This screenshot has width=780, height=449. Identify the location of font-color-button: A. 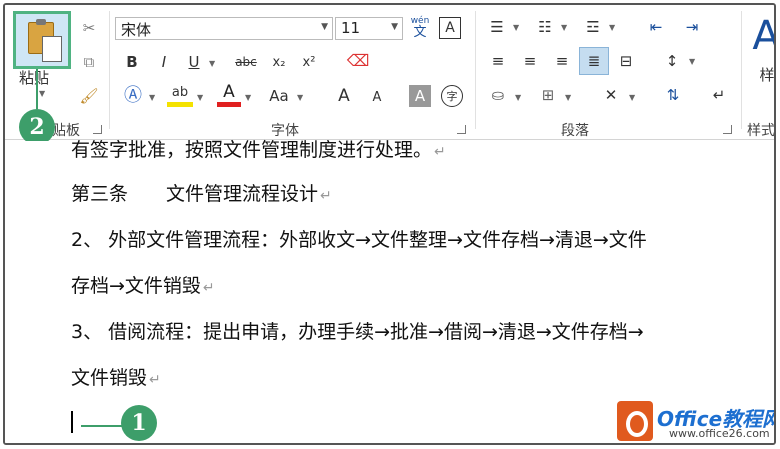
(229, 95).